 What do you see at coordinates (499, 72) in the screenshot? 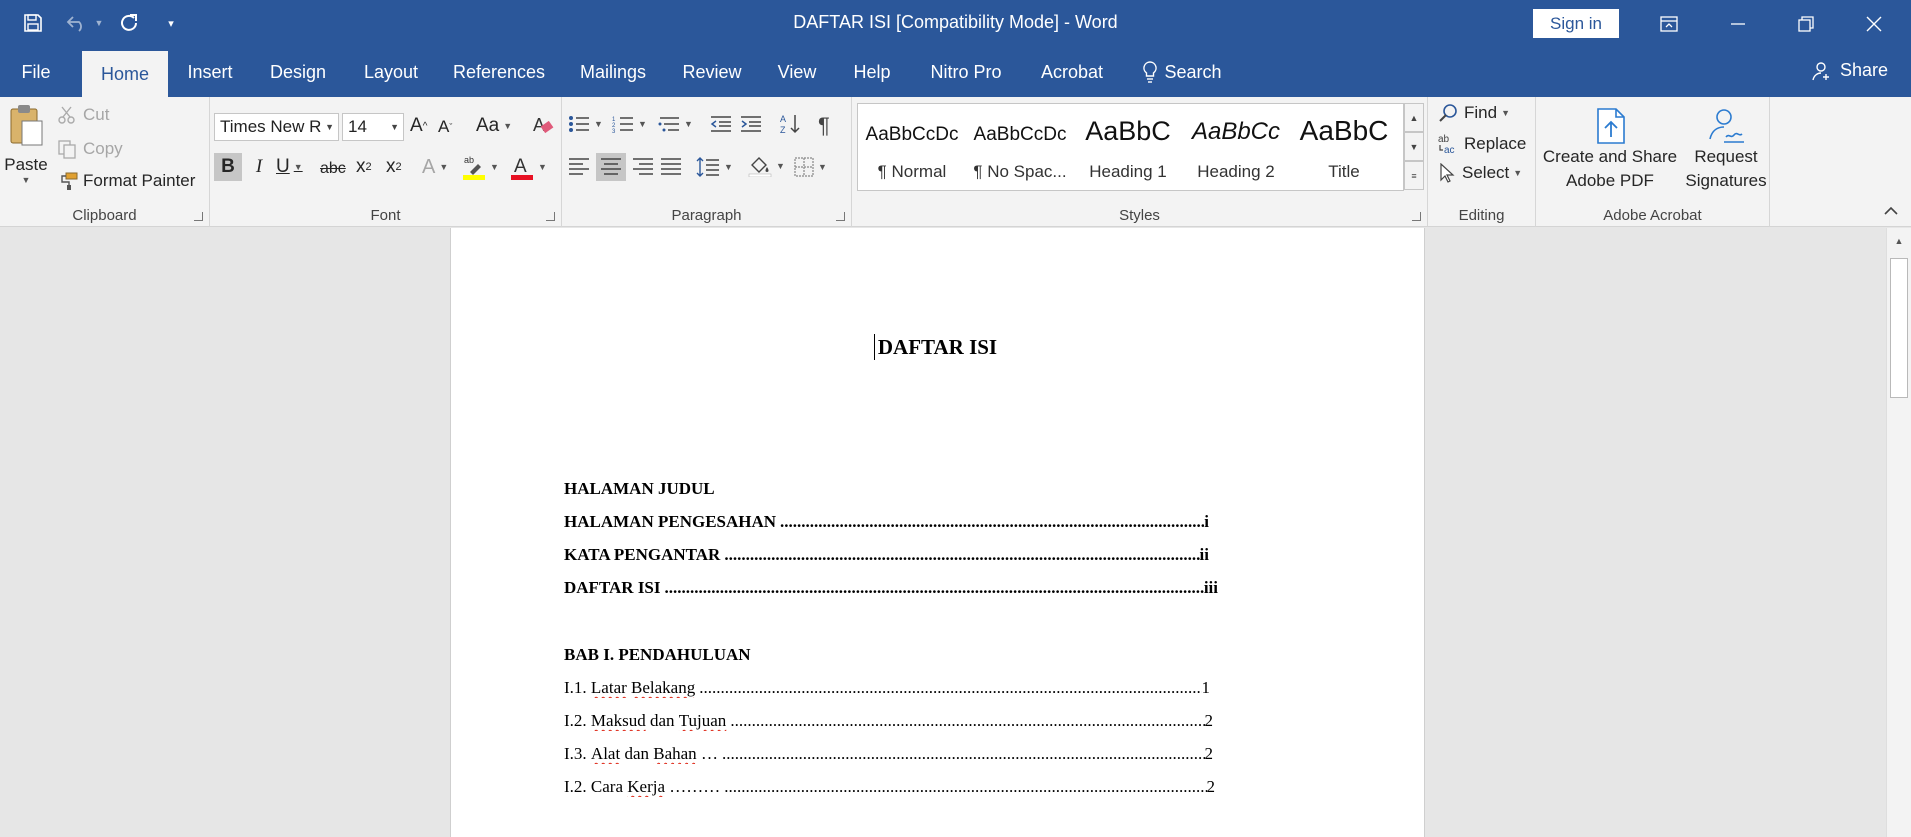
I see `tab-references: References` at bounding box center [499, 72].